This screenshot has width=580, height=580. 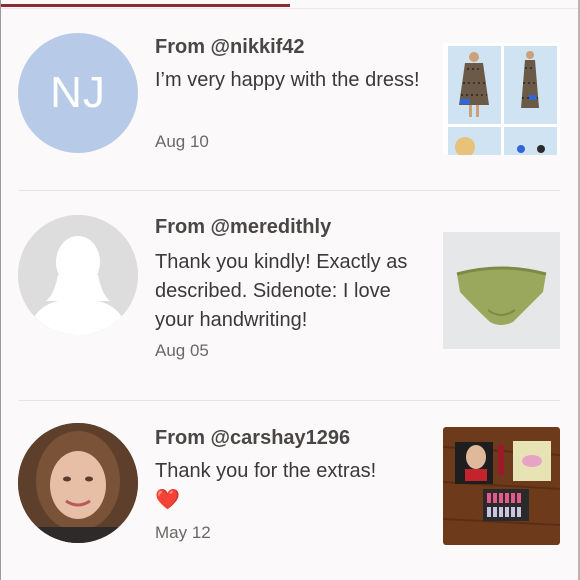 What do you see at coordinates (230, 47) in the screenshot?
I see `review-author: From @nikkif42` at bounding box center [230, 47].